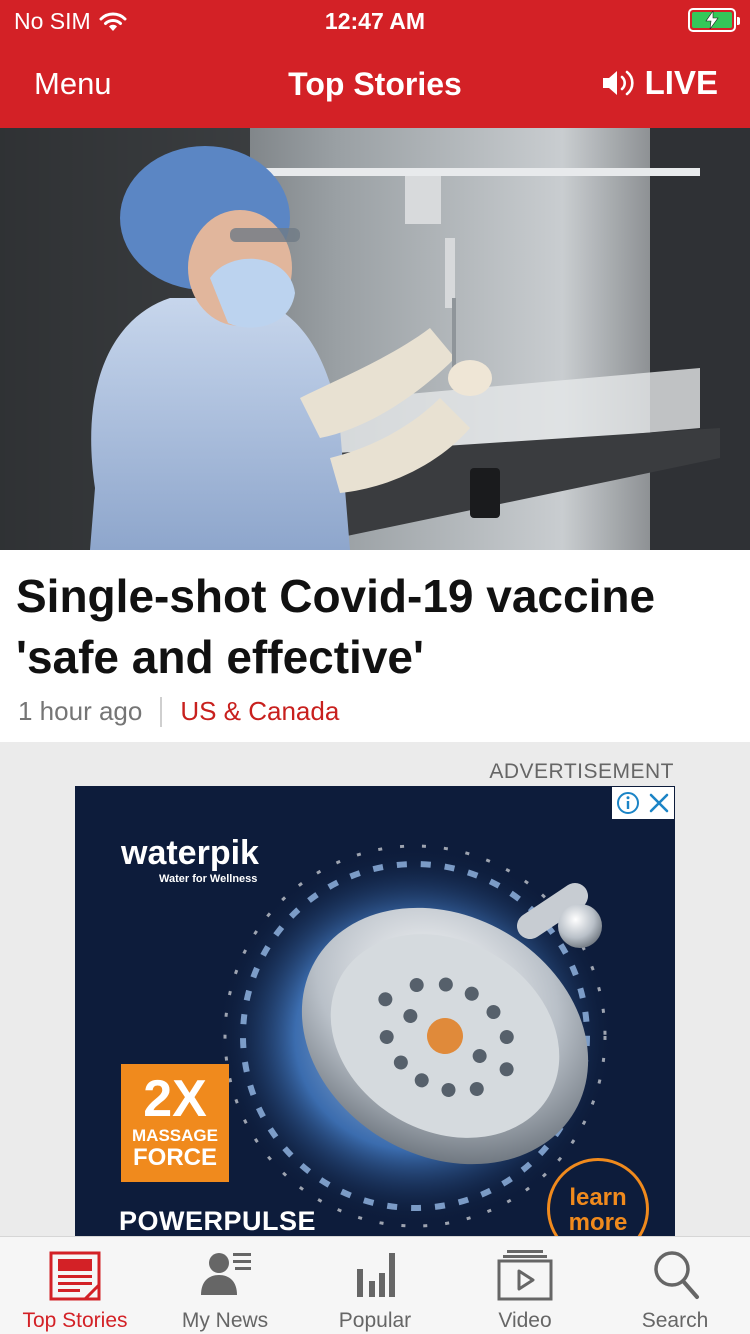 The width and height of the screenshot is (750, 1334). I want to click on search-icon, so click(676, 1275).